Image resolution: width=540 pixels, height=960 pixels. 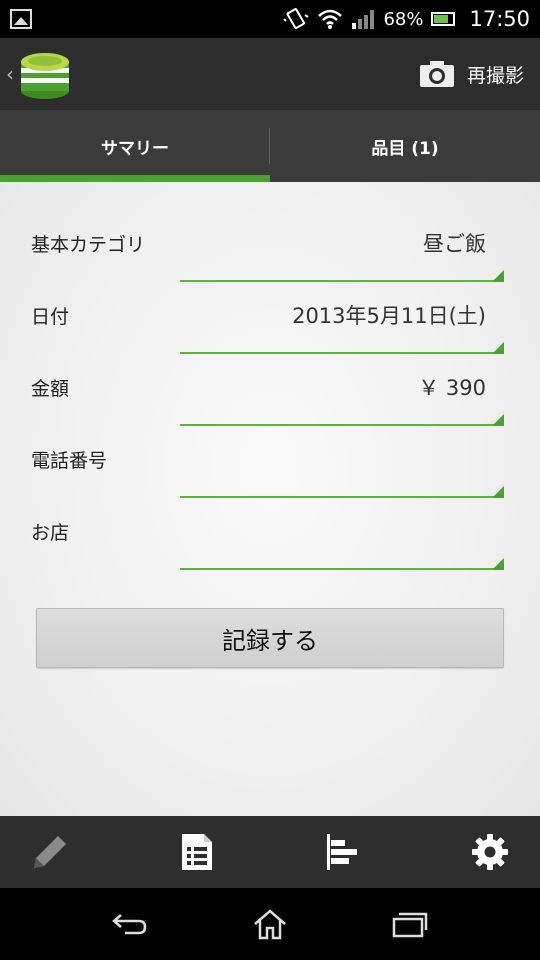 What do you see at coordinates (50, 389) in the screenshot?
I see `field-label: 金額` at bounding box center [50, 389].